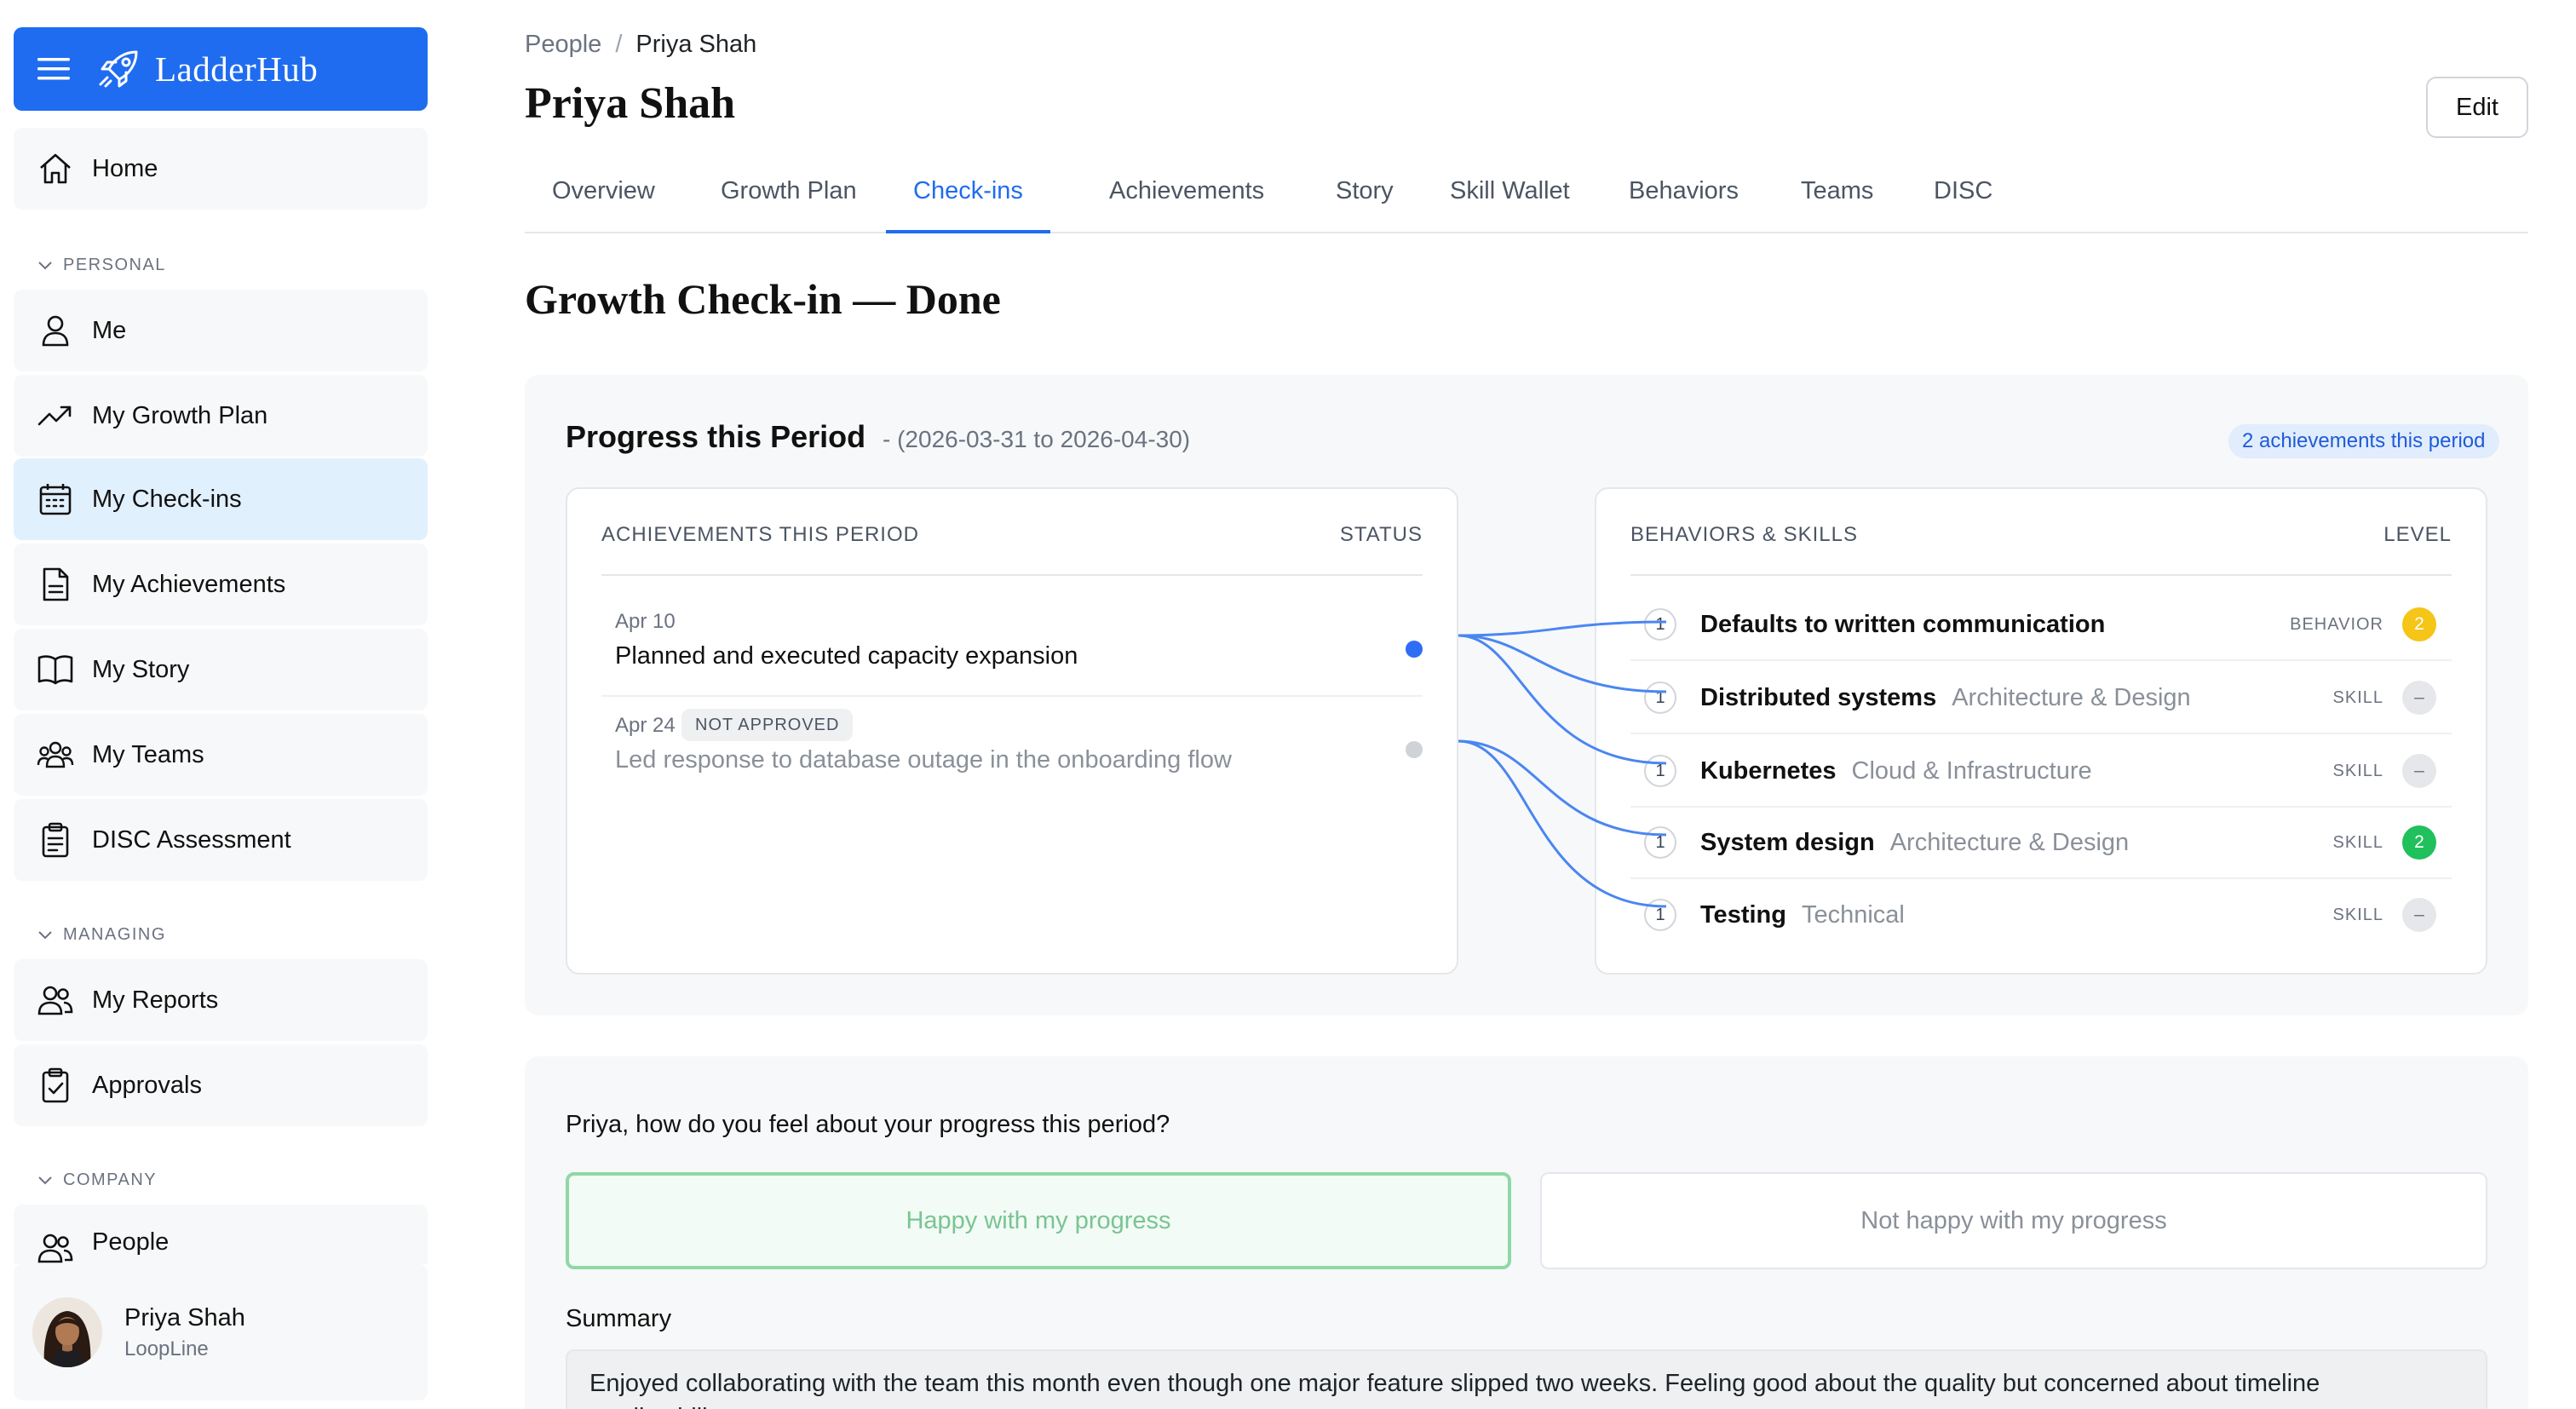 The height and width of the screenshot is (1409, 2576). What do you see at coordinates (55, 69) in the screenshot?
I see `hamburger-menu-icon` at bounding box center [55, 69].